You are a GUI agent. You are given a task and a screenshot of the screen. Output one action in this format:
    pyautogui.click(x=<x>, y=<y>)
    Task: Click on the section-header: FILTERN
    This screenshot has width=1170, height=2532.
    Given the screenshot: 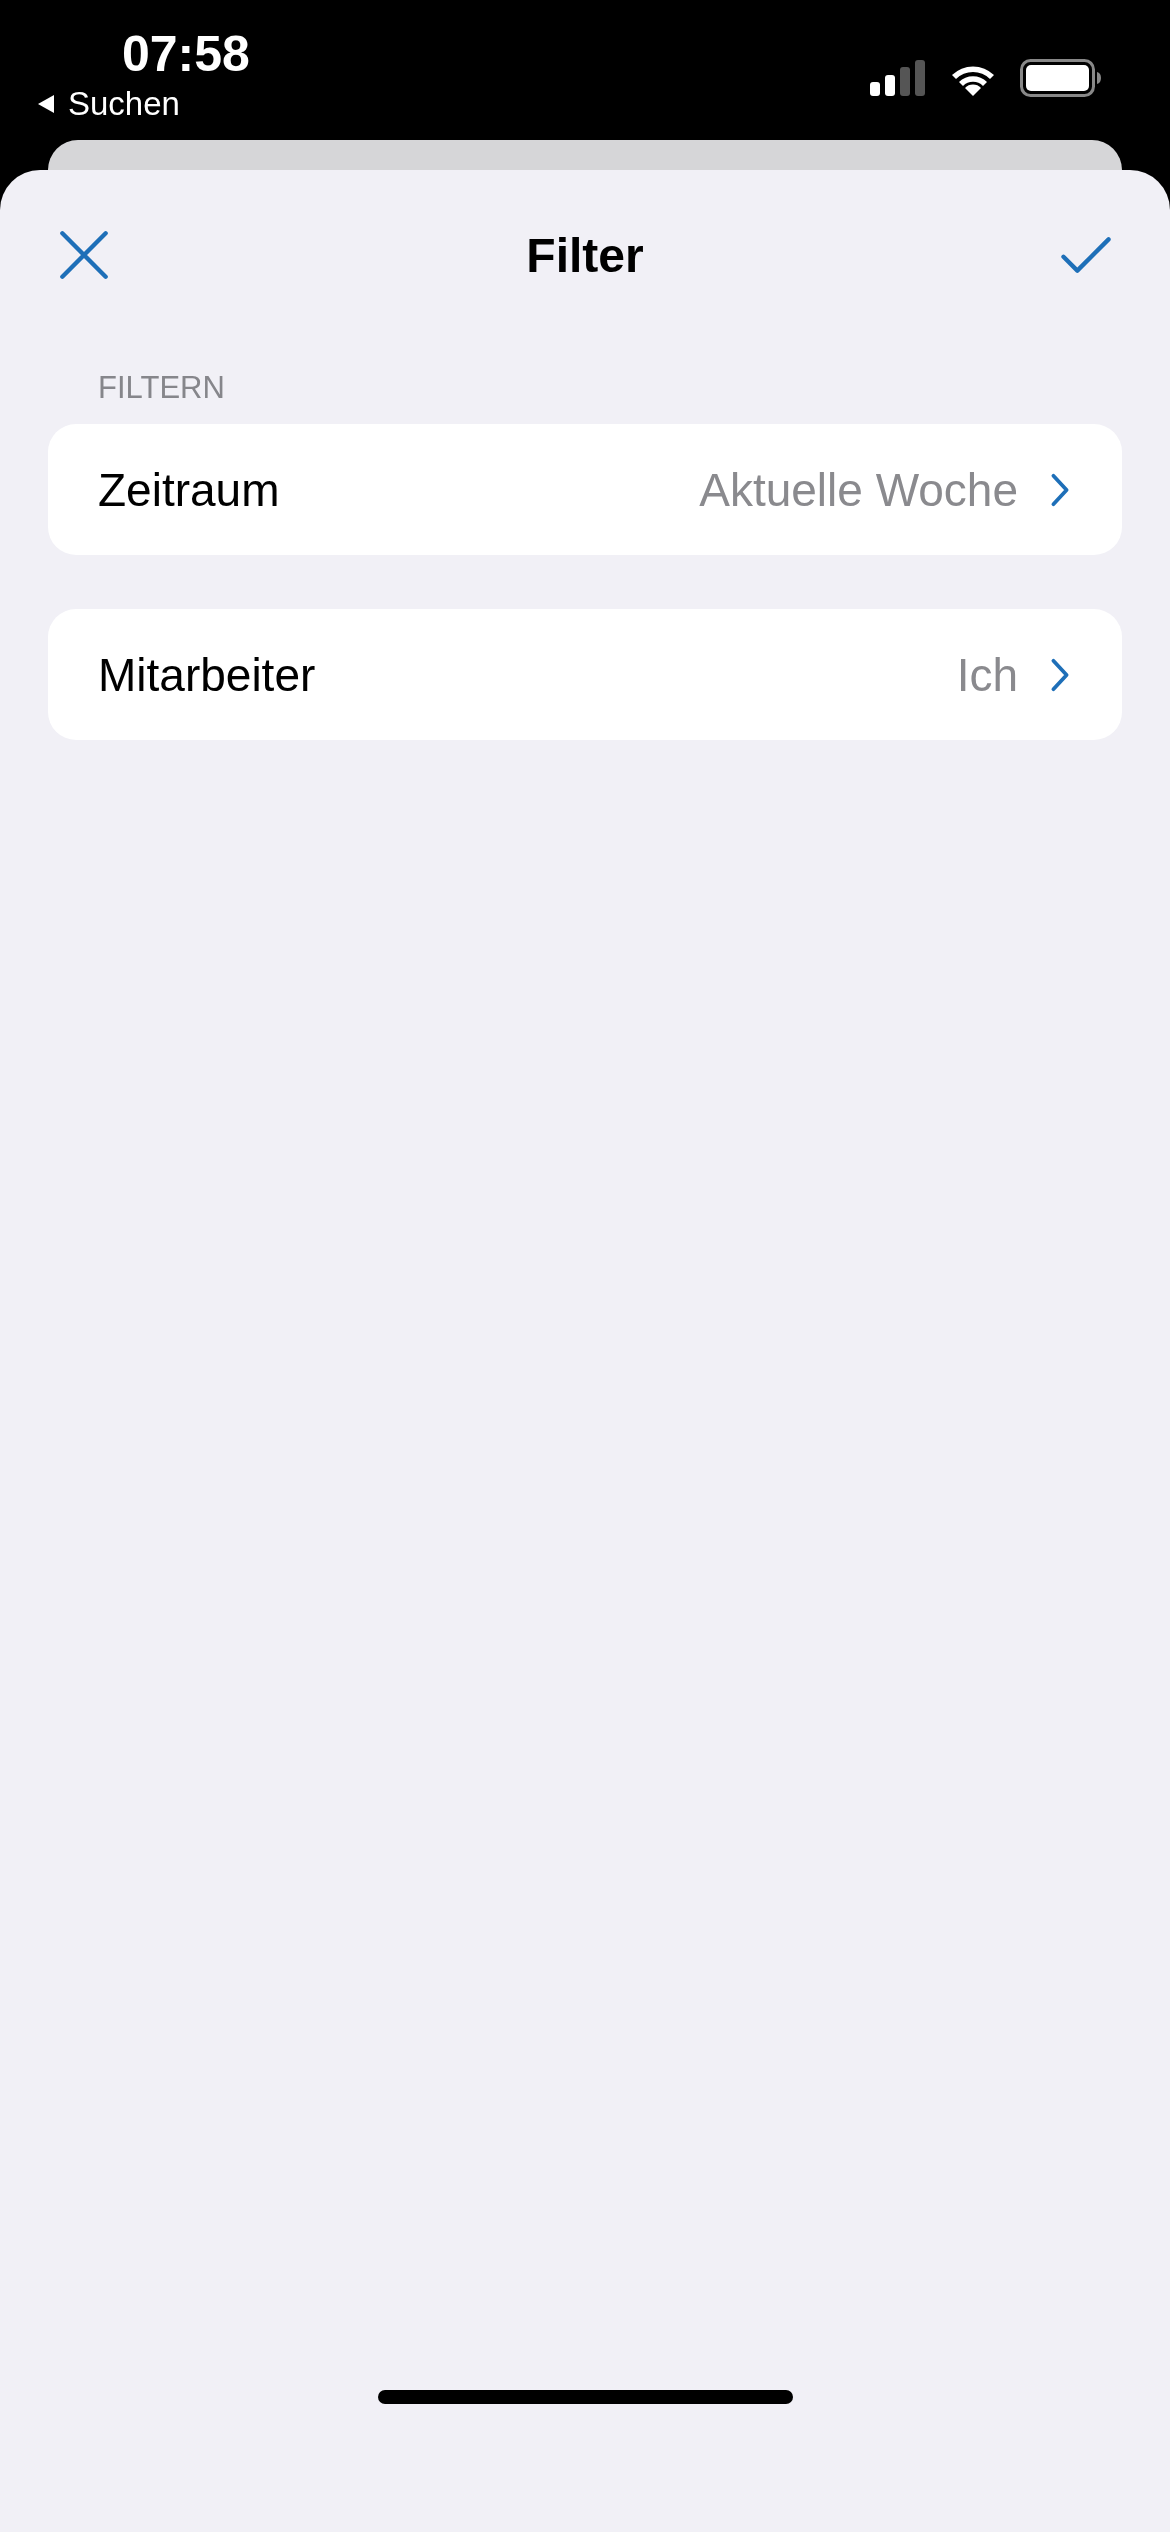 What is the action you would take?
    pyautogui.click(x=161, y=387)
    